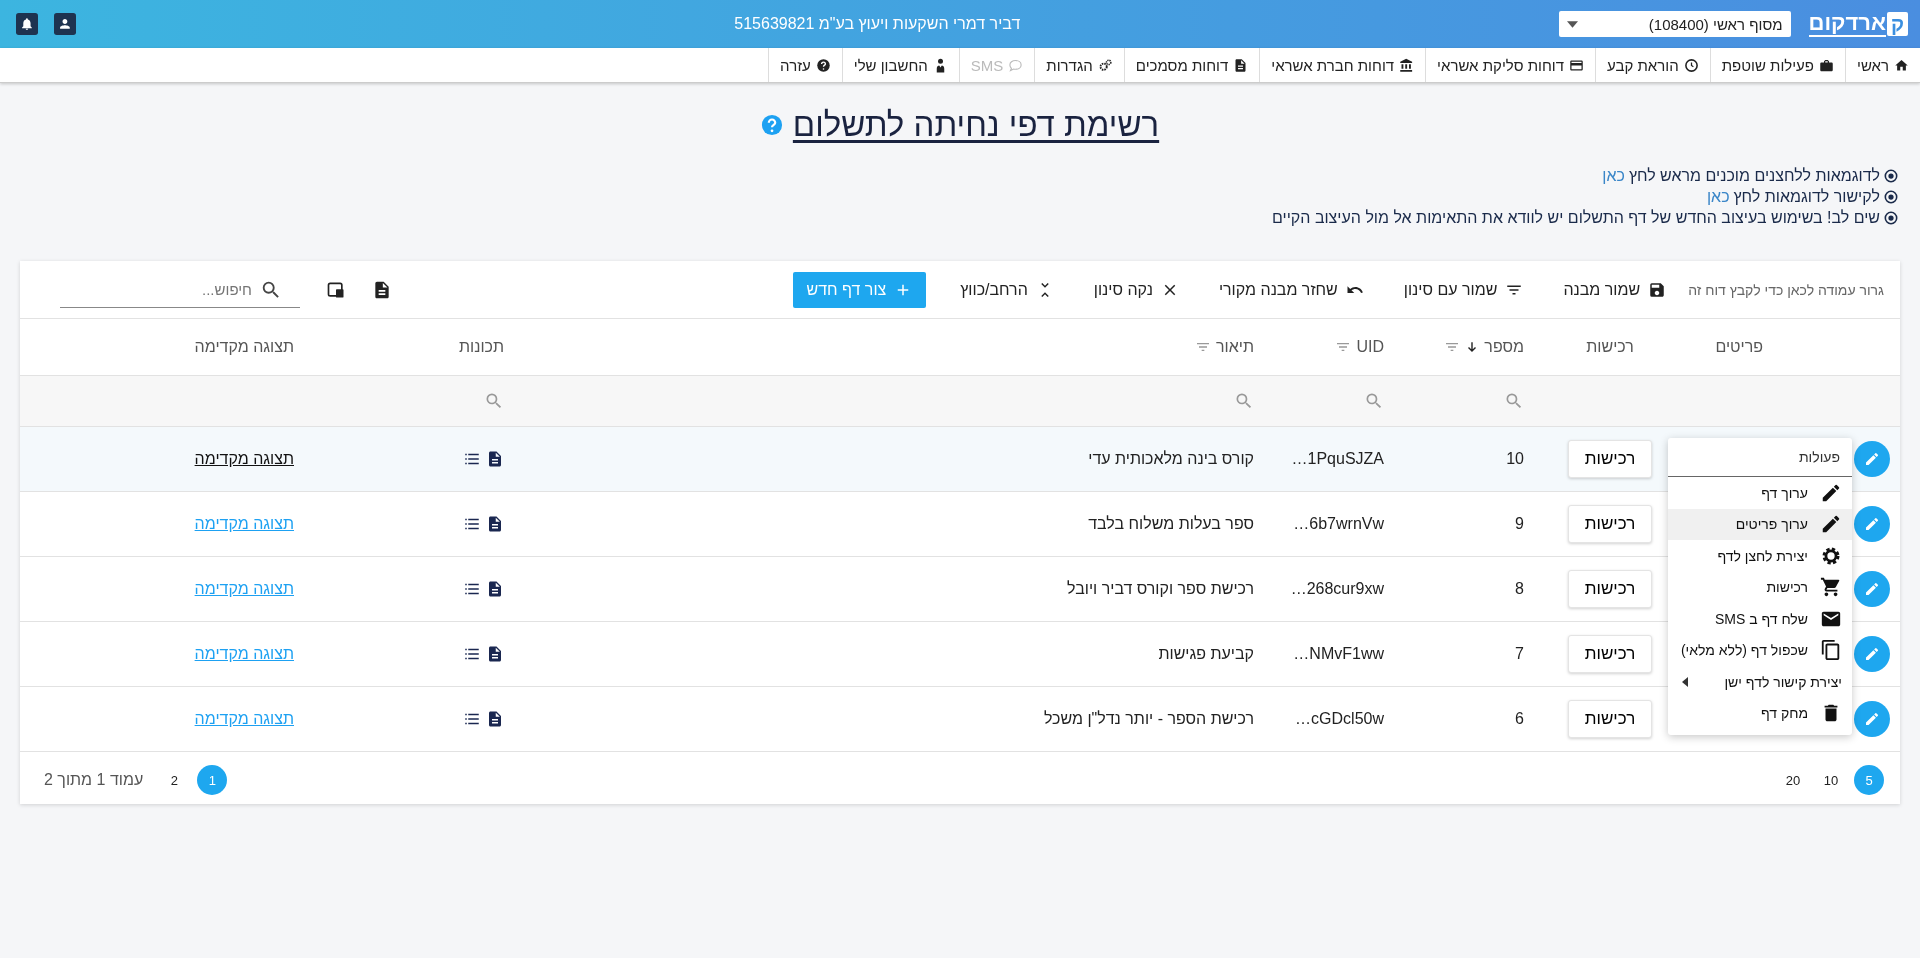 This screenshot has width=1920, height=958. What do you see at coordinates (1790, 347) in the screenshot?
I see `column-header: פריטים` at bounding box center [1790, 347].